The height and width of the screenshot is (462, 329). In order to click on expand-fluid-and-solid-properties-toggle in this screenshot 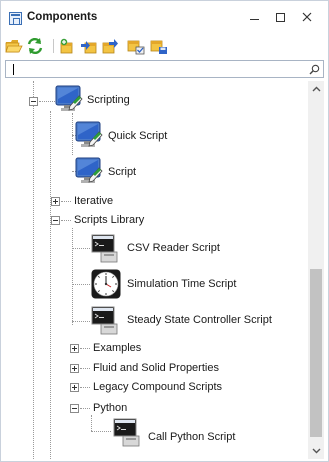, I will do `click(74, 368)`.